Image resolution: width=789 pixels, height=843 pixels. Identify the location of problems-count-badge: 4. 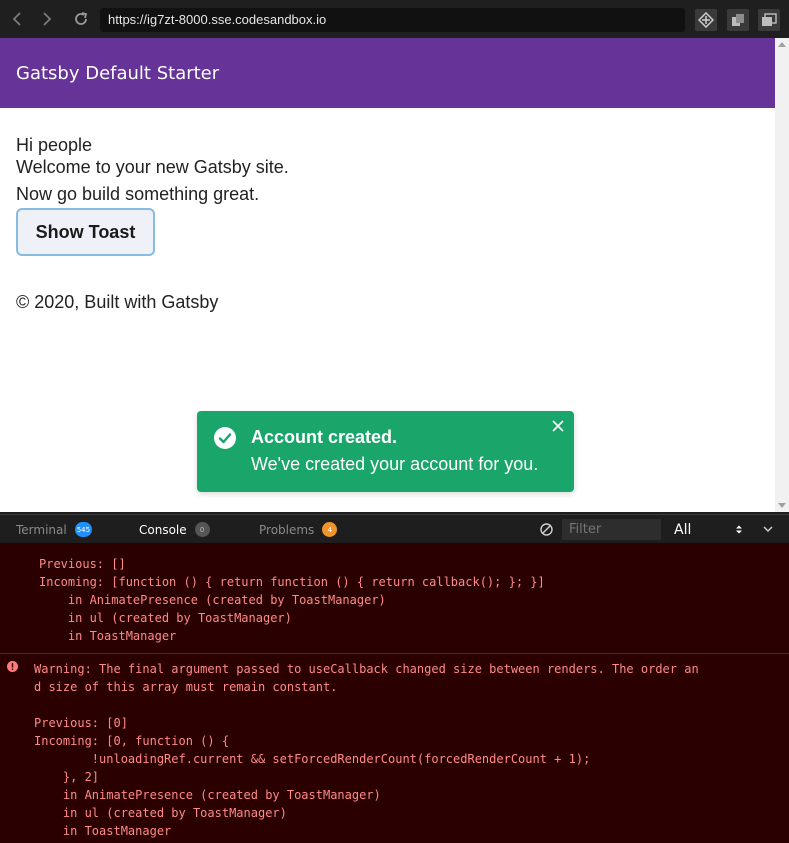
(330, 529).